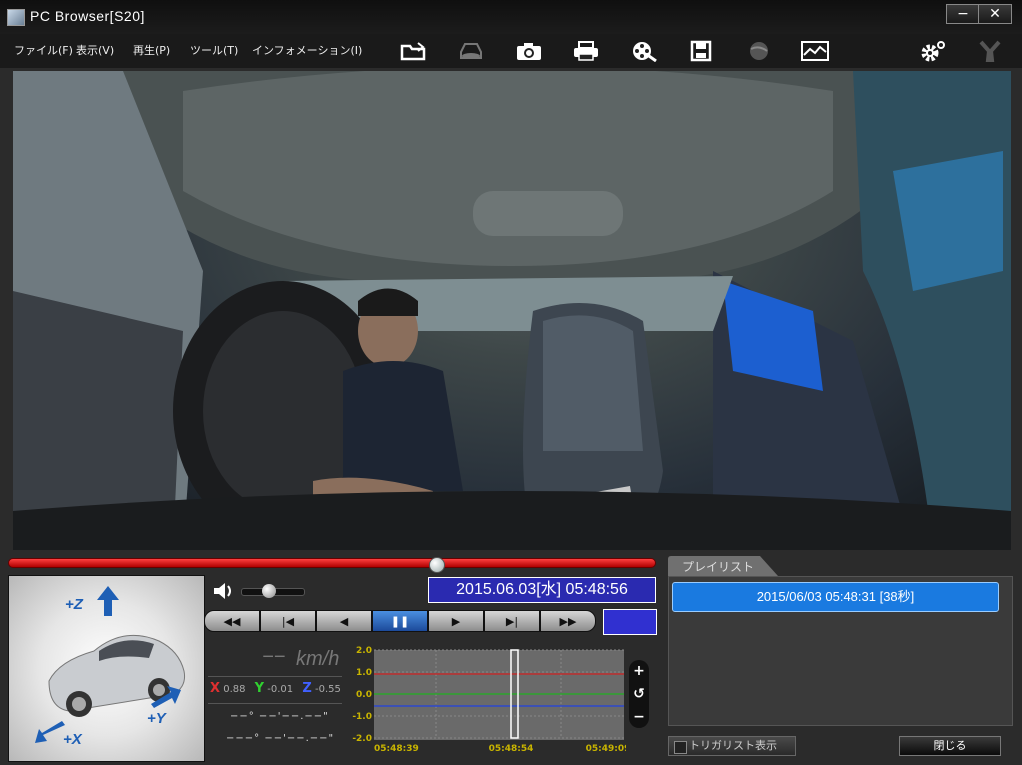  Describe the element at coordinates (701, 51) in the screenshot. I see `save-icon` at that location.